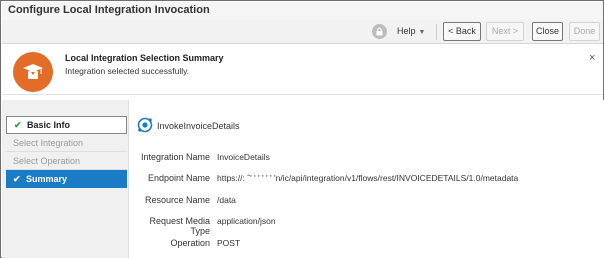  I want to click on step-summary: ✔ Summary, so click(66, 179).